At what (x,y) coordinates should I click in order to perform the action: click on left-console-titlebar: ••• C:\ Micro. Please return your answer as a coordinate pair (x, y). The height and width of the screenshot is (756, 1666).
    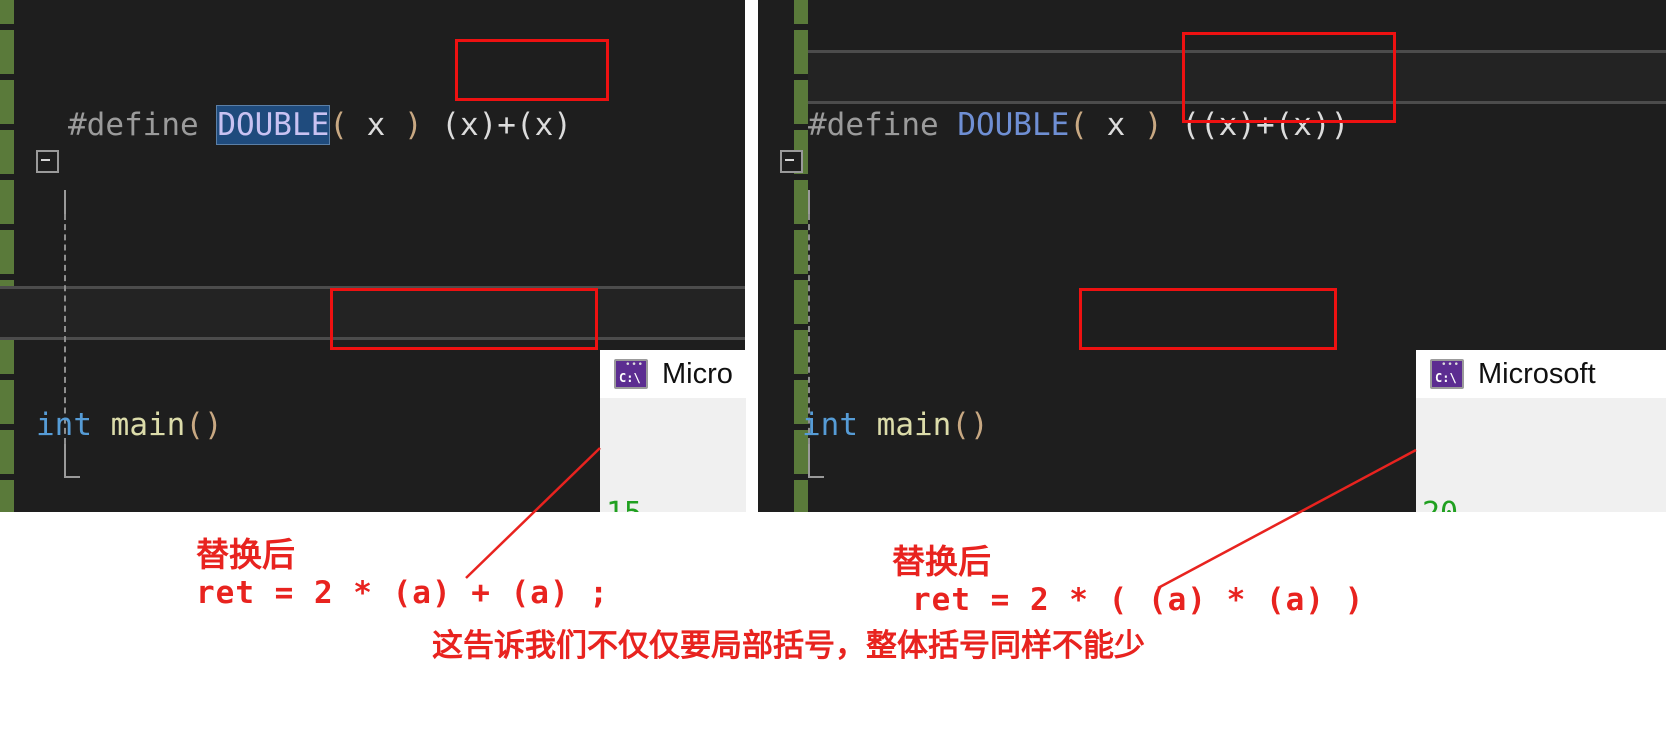
    Looking at the image, I should click on (673, 374).